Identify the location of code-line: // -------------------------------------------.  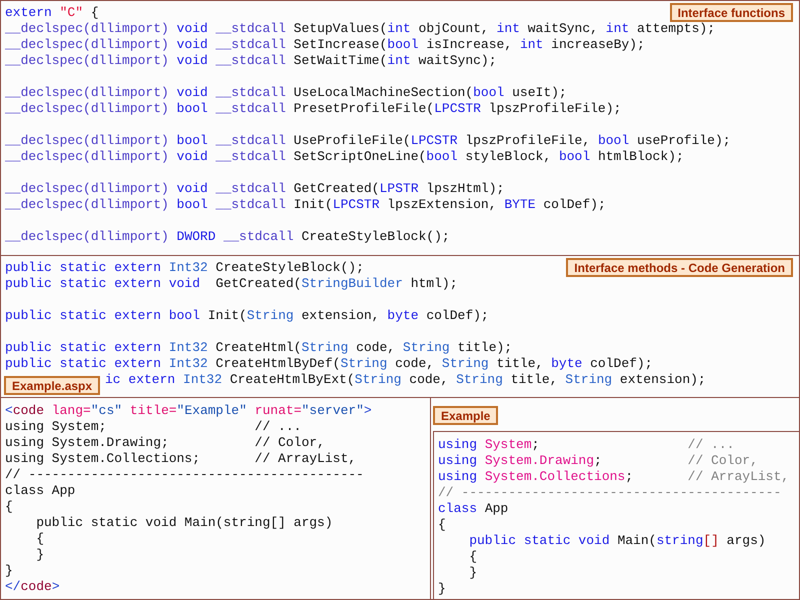
(184, 475).